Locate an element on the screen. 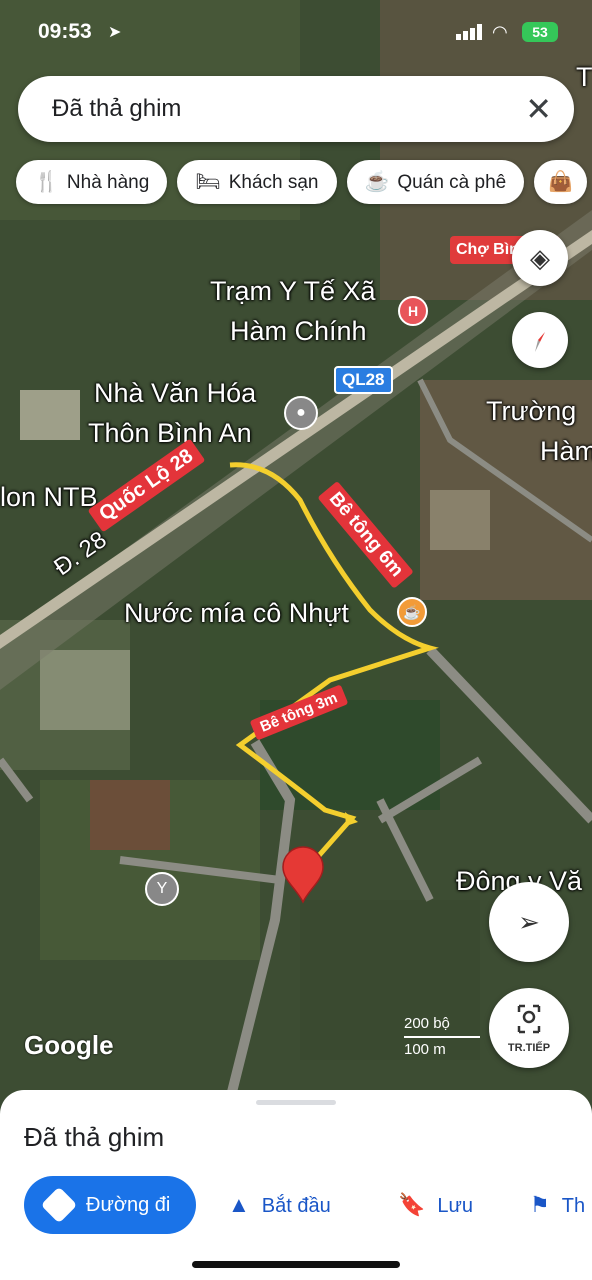 The width and height of the screenshot is (592, 1280). category-chips: 🍴 Nhà hàng 🛏 Khách sạn ☕ Quán cà phê 👜 is located at coordinates (304, 182).